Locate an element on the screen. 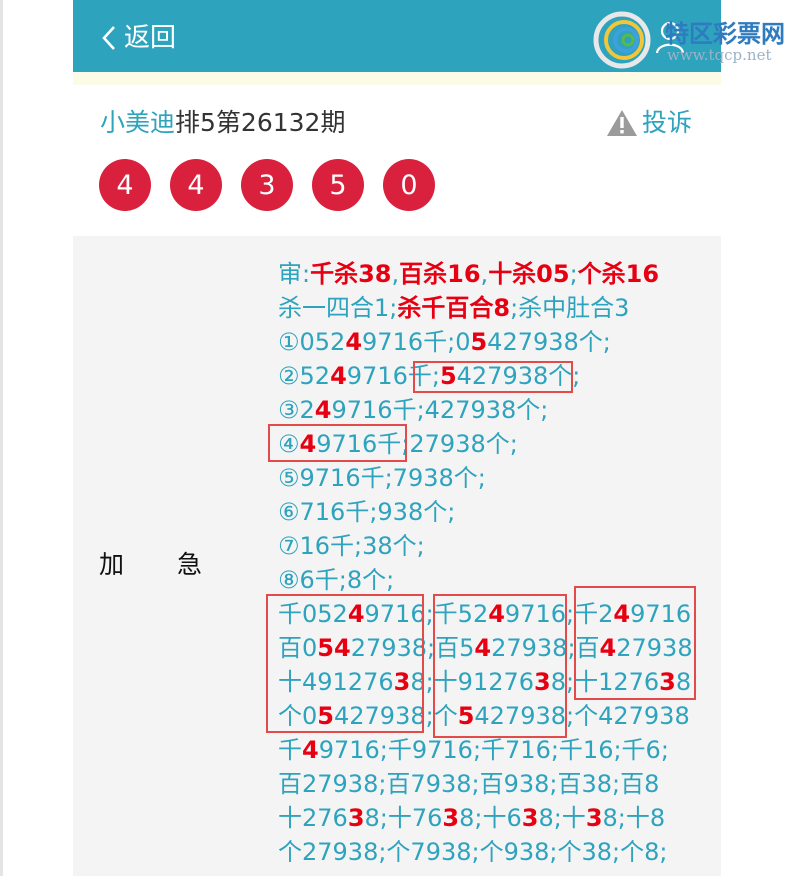 The height and width of the screenshot is (876, 803). watermark-logo: 特区彩票网 www.tqcp.net is located at coordinates (692, 40).